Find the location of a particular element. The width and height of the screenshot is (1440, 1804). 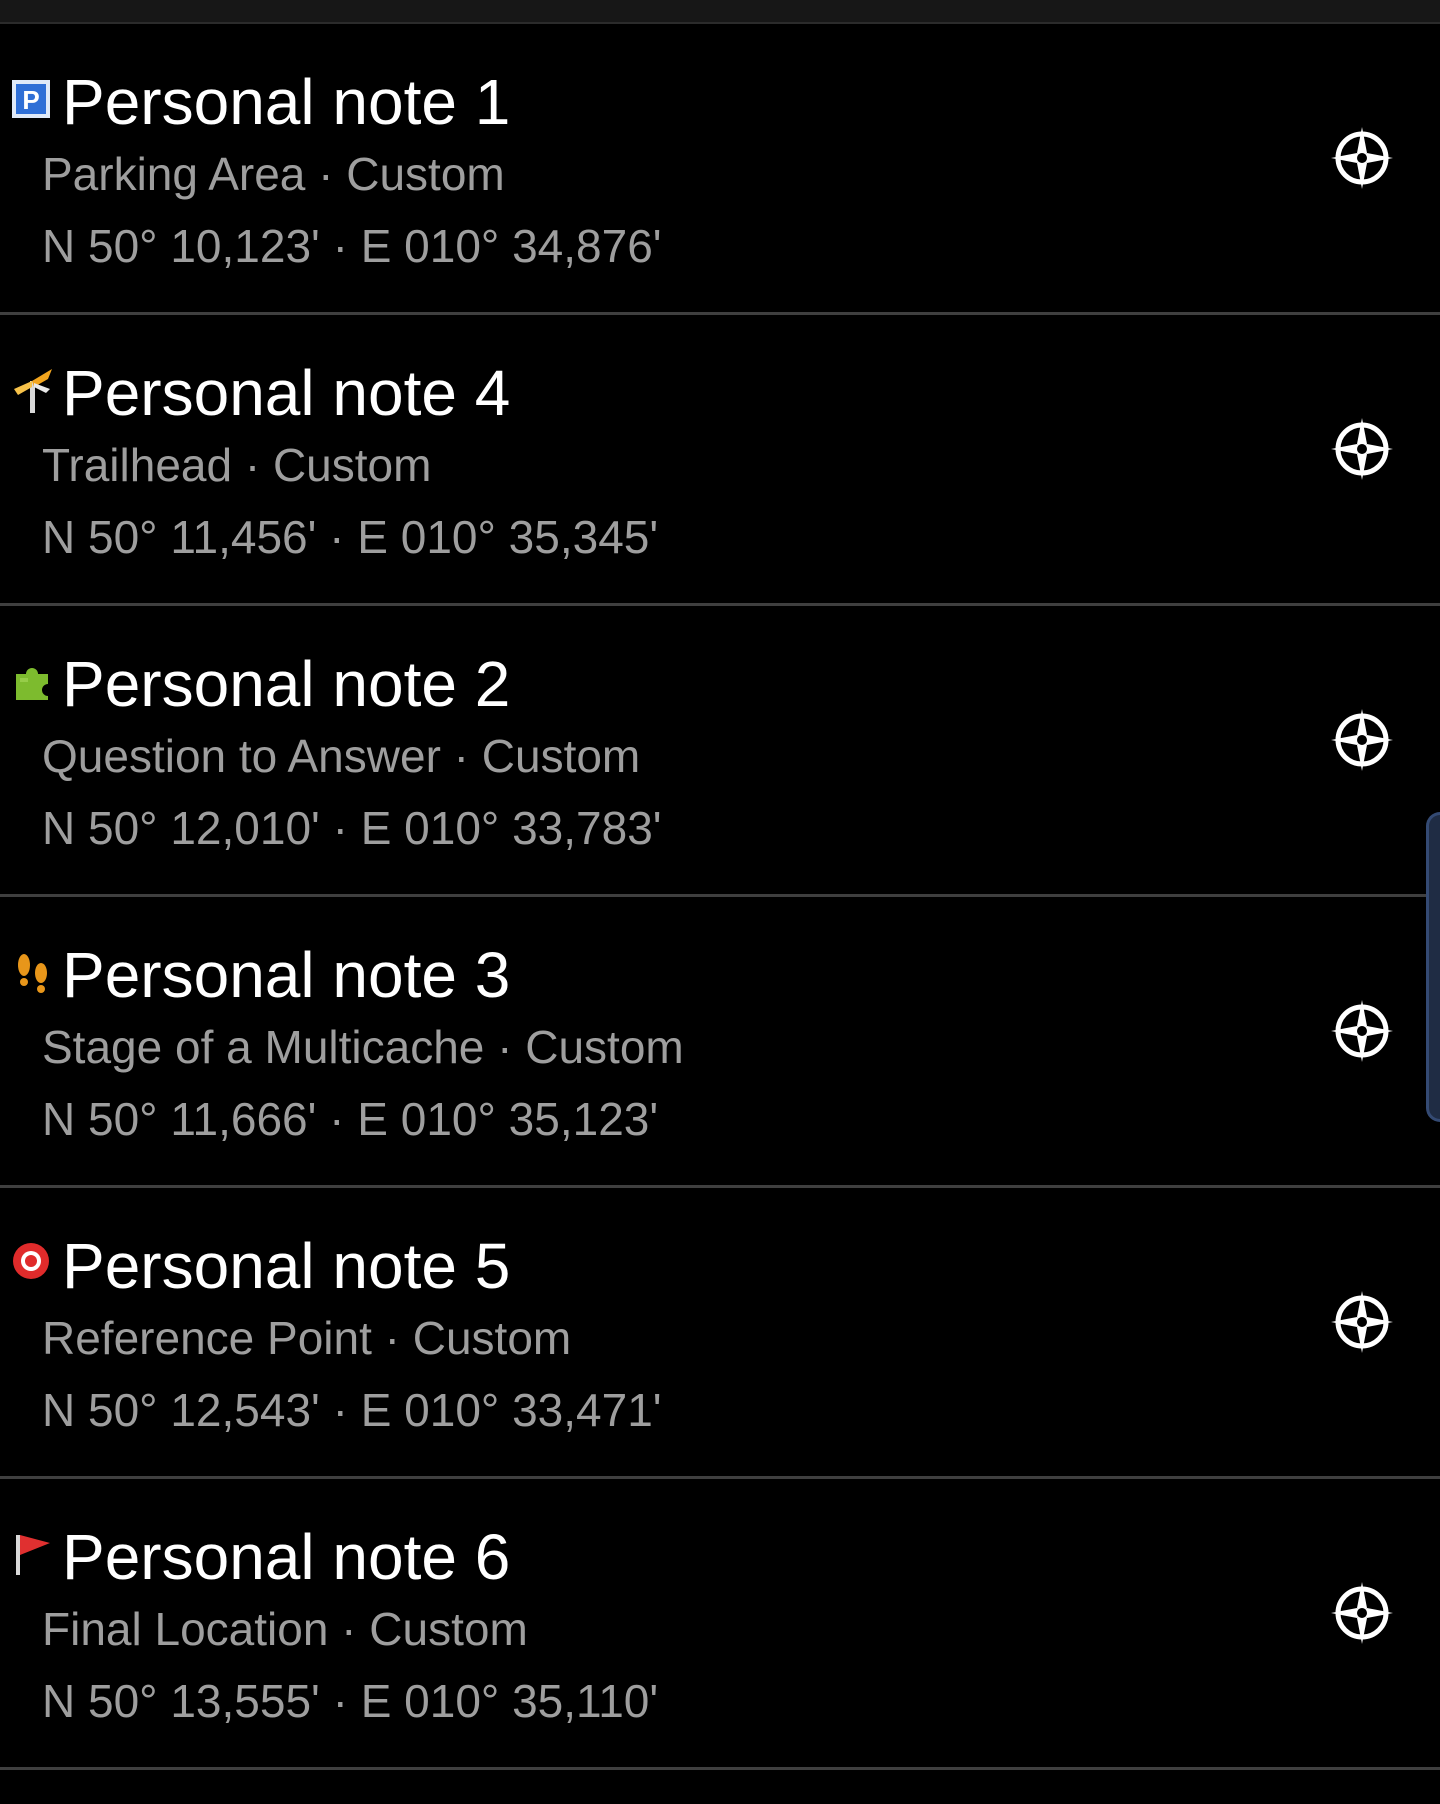

top-toolbar-edge is located at coordinates (720, 12).